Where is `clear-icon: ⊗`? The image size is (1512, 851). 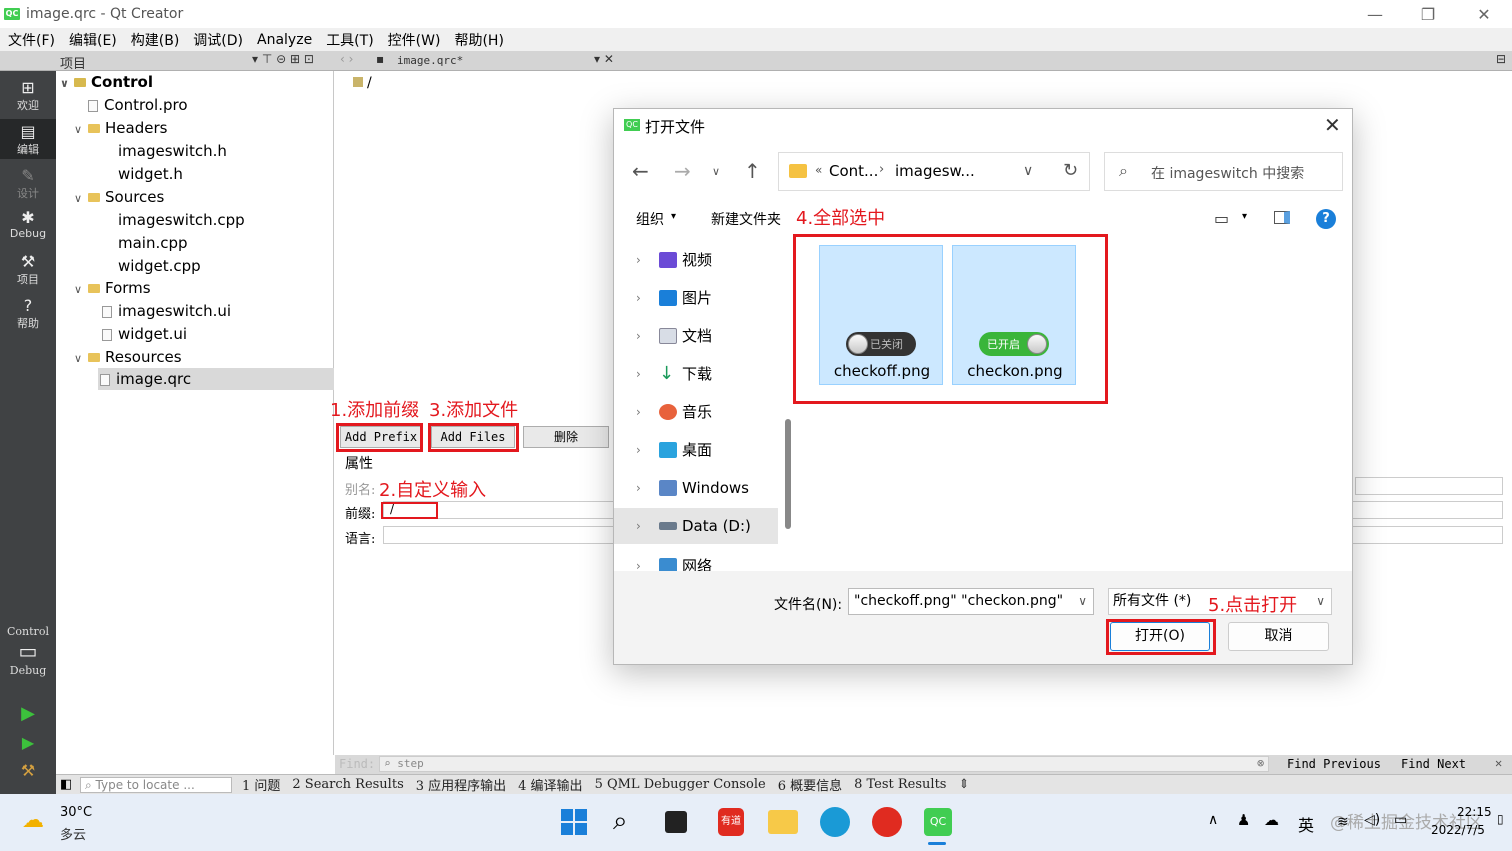 clear-icon: ⊗ is located at coordinates (1260, 763).